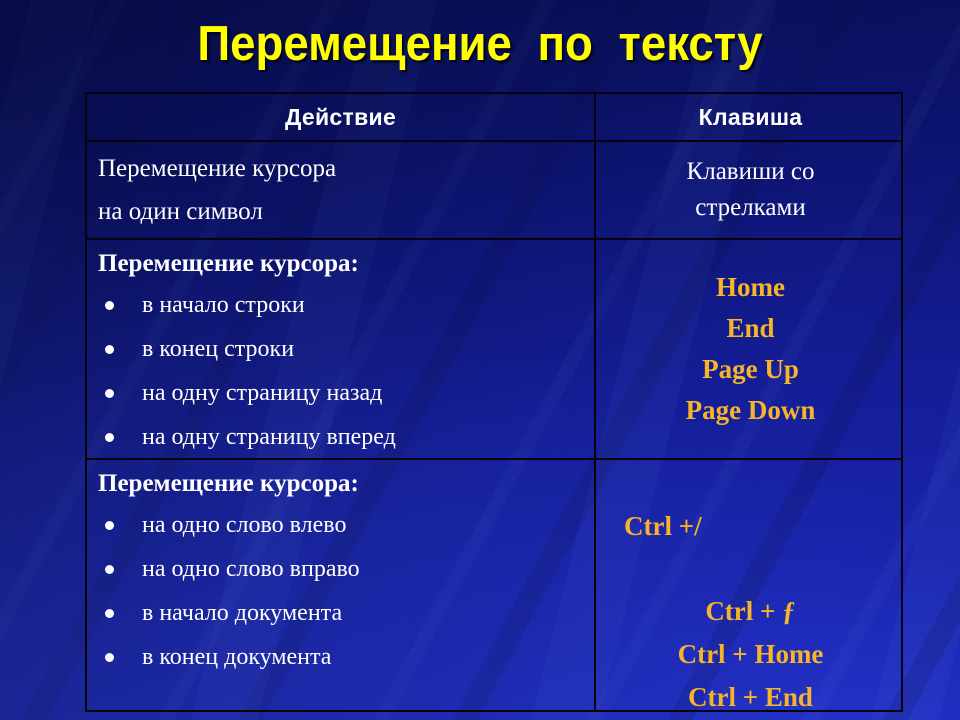 The image size is (960, 720). What do you see at coordinates (750, 287) in the screenshot?
I see `row-2-key-line-1: Home` at bounding box center [750, 287].